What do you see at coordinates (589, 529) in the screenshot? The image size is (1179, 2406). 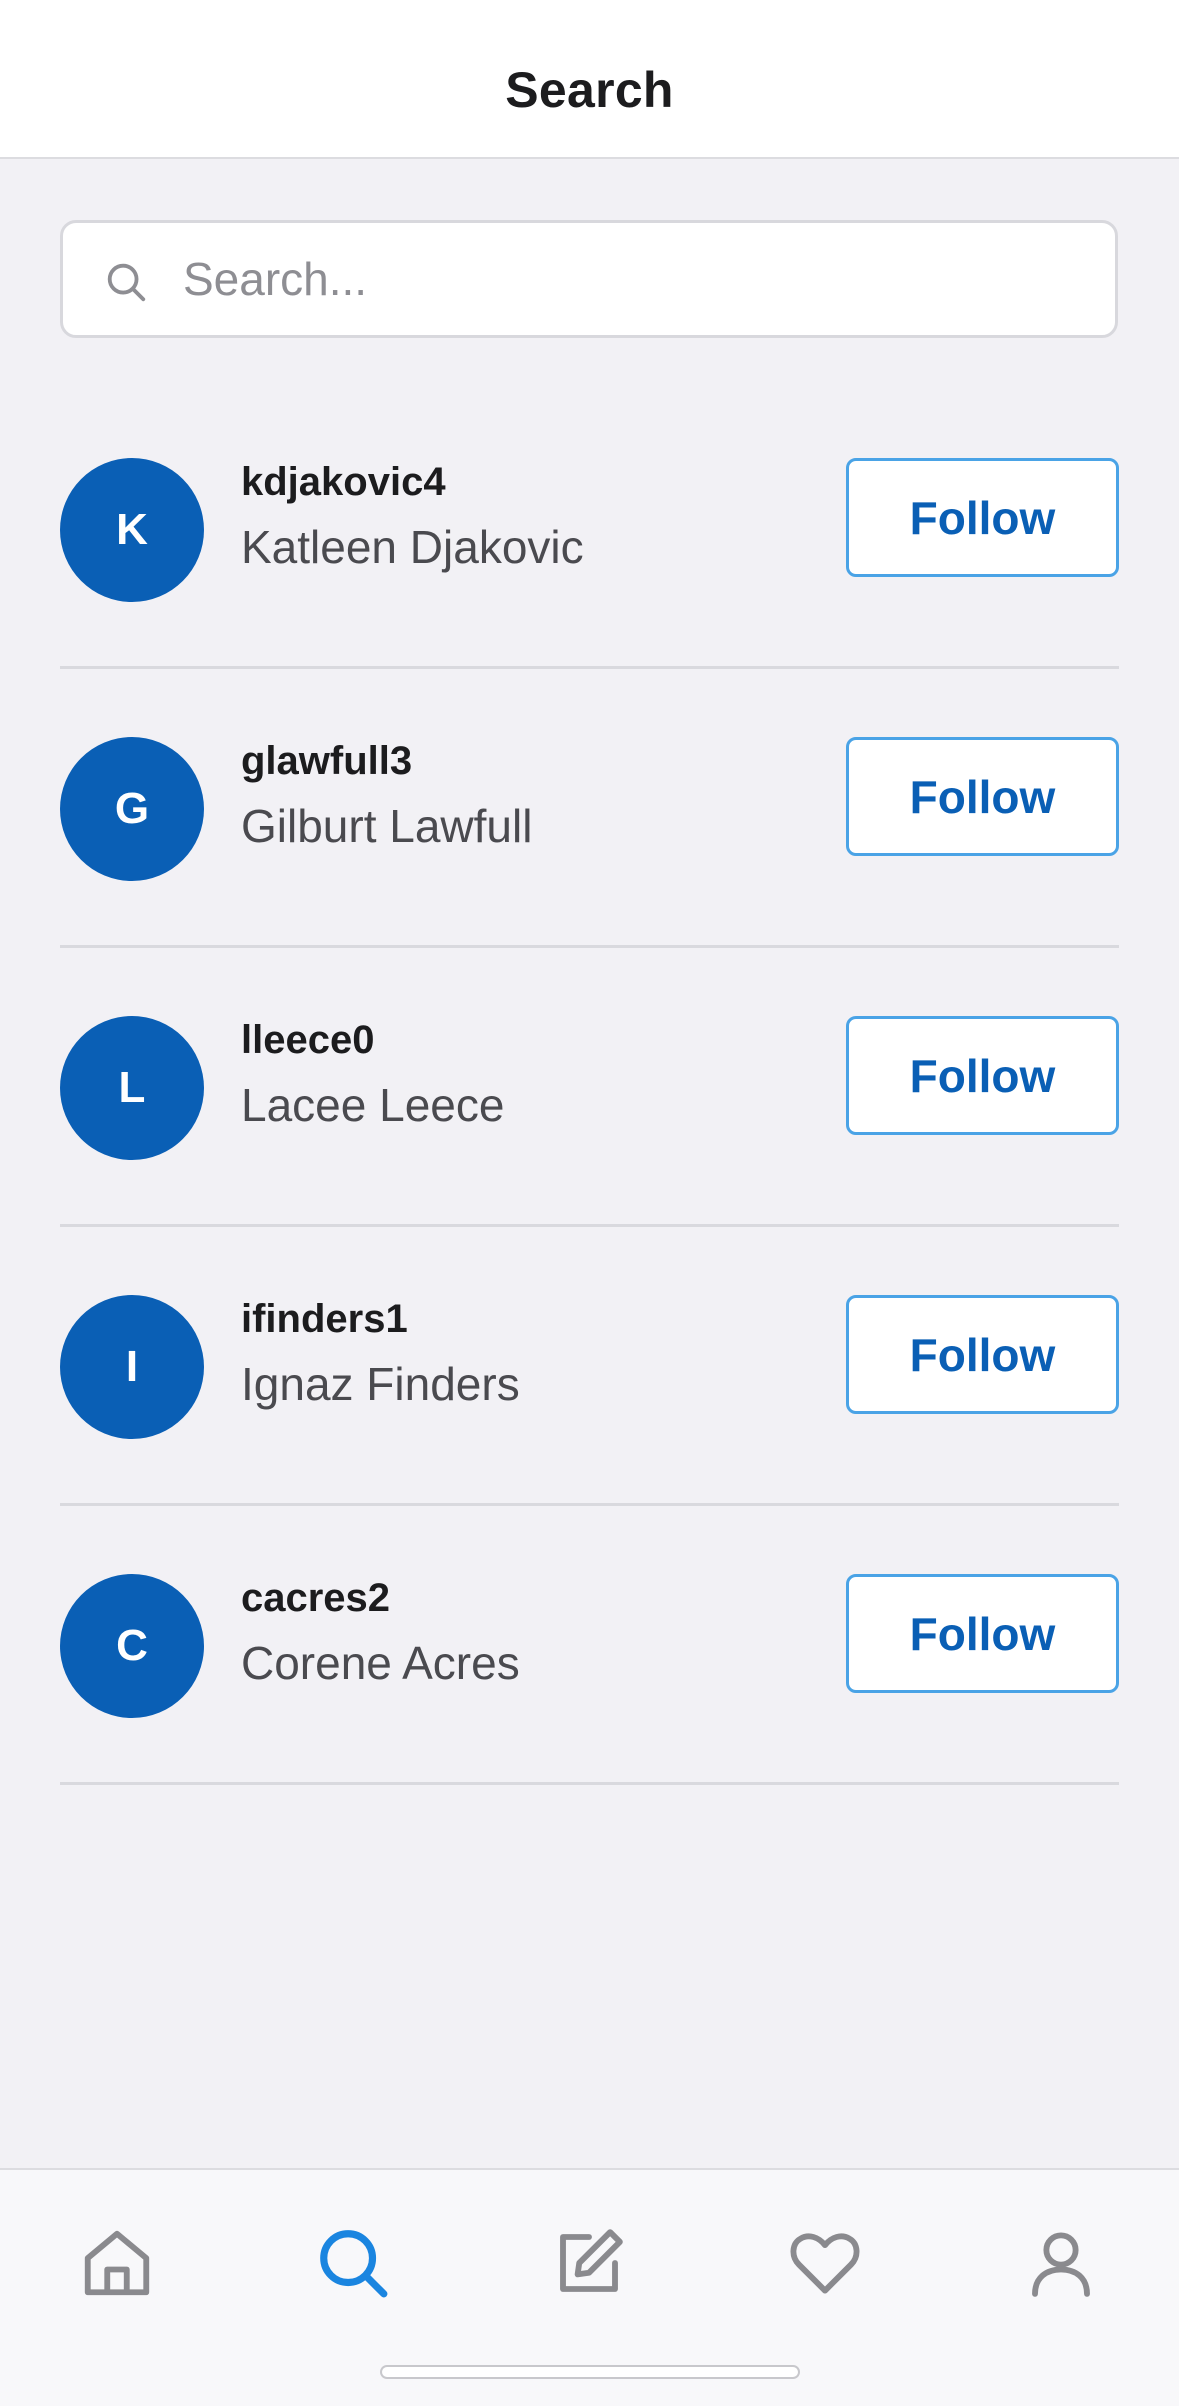 I see `list-item: K kdjakovic4 Katleen Djakovic Follow` at bounding box center [589, 529].